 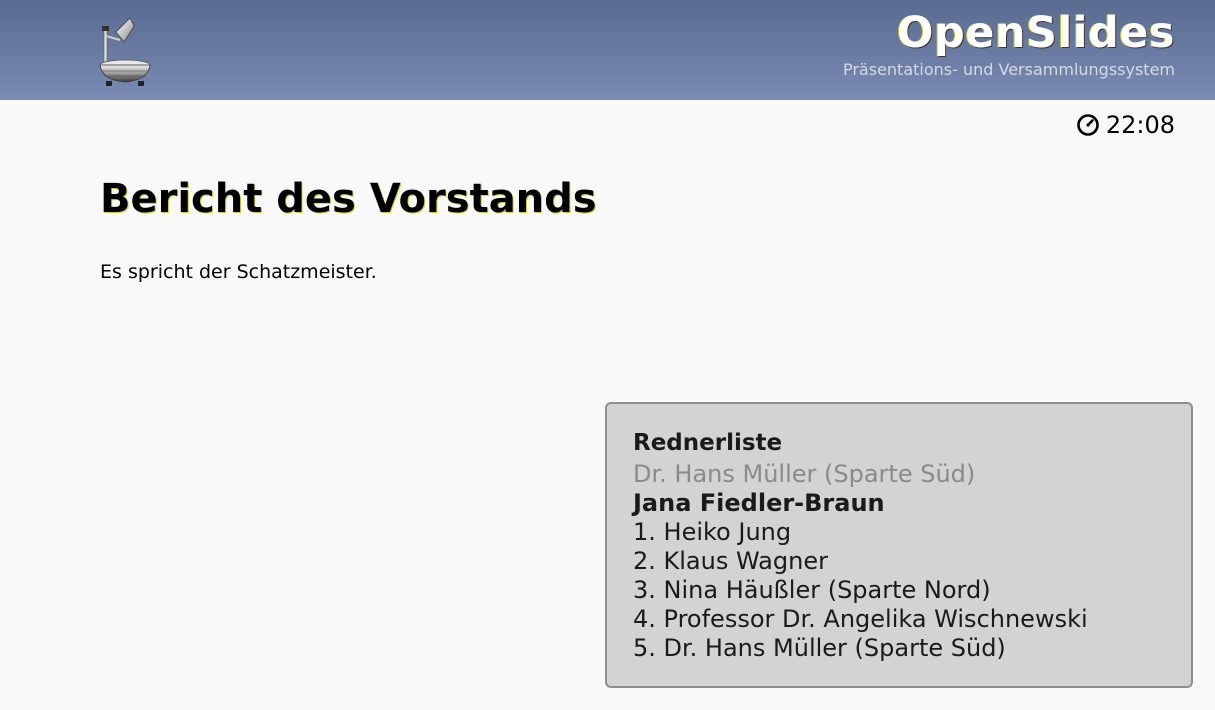 I want to click on overhead-projector-icon, so click(x=125, y=51).